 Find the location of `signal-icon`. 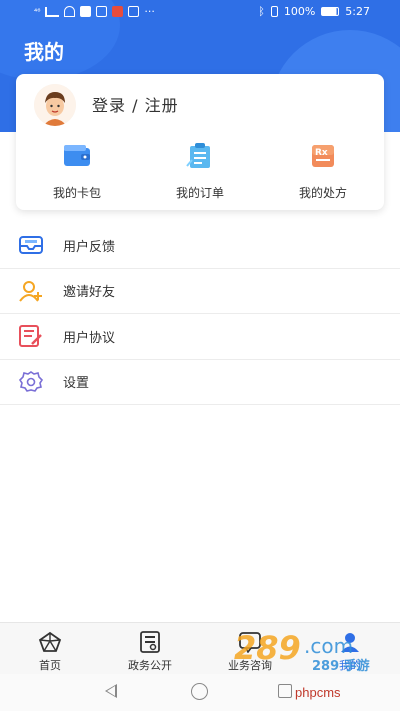

signal-icon is located at coordinates (52, 11).